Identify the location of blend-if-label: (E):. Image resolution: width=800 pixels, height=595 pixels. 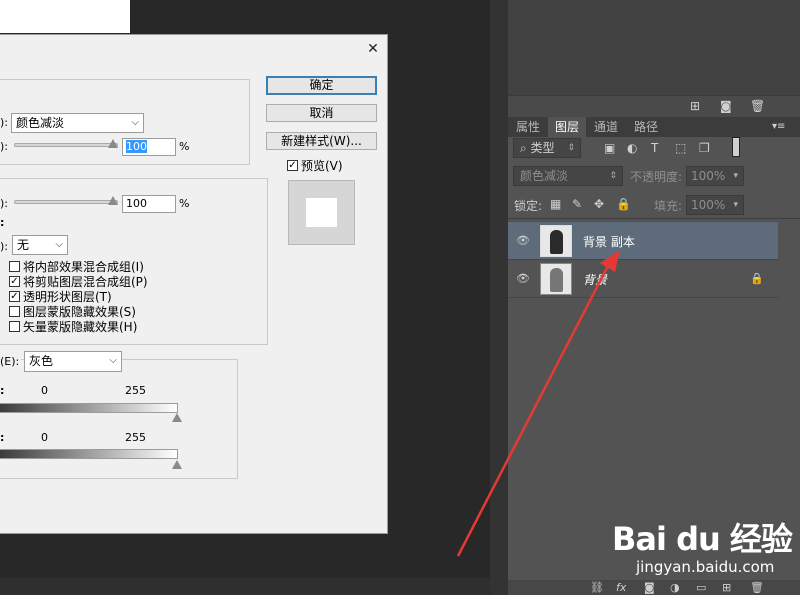
(11, 361).